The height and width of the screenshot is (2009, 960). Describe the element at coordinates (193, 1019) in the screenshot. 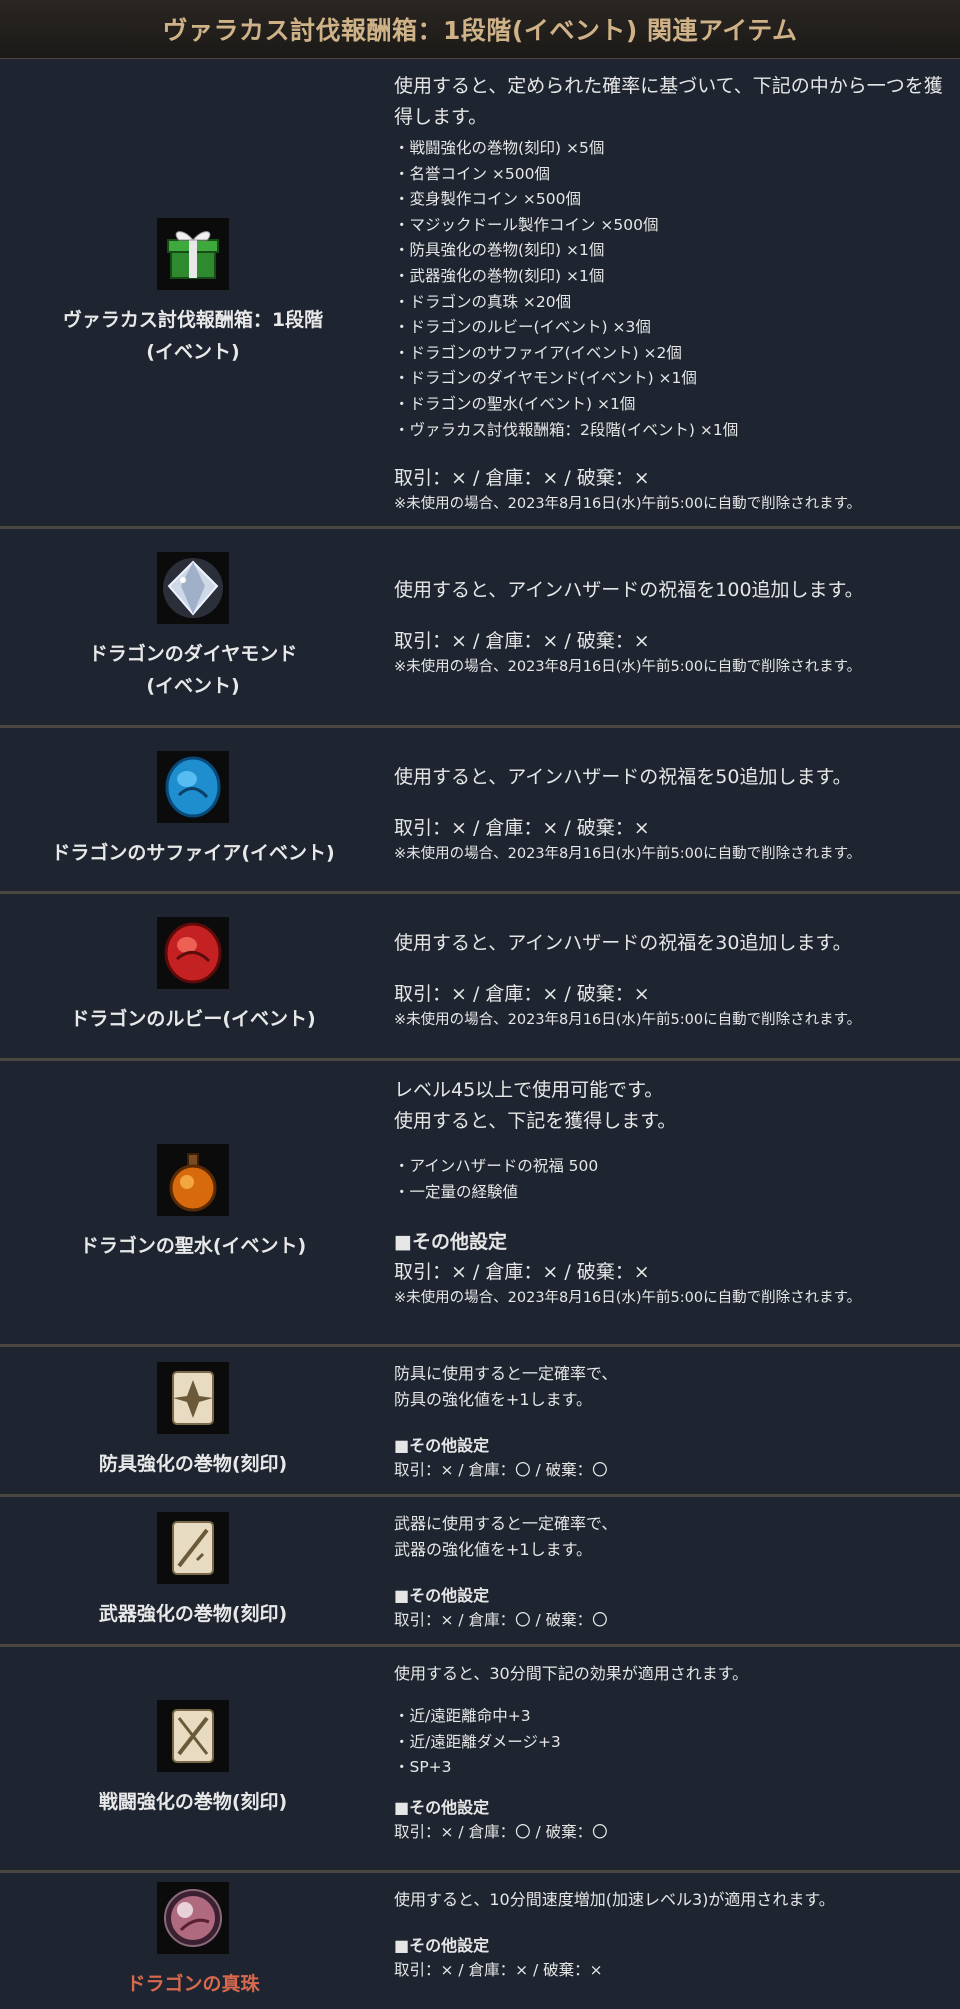

I see `item-name: ドラゴンのルビー(イベント)` at that location.